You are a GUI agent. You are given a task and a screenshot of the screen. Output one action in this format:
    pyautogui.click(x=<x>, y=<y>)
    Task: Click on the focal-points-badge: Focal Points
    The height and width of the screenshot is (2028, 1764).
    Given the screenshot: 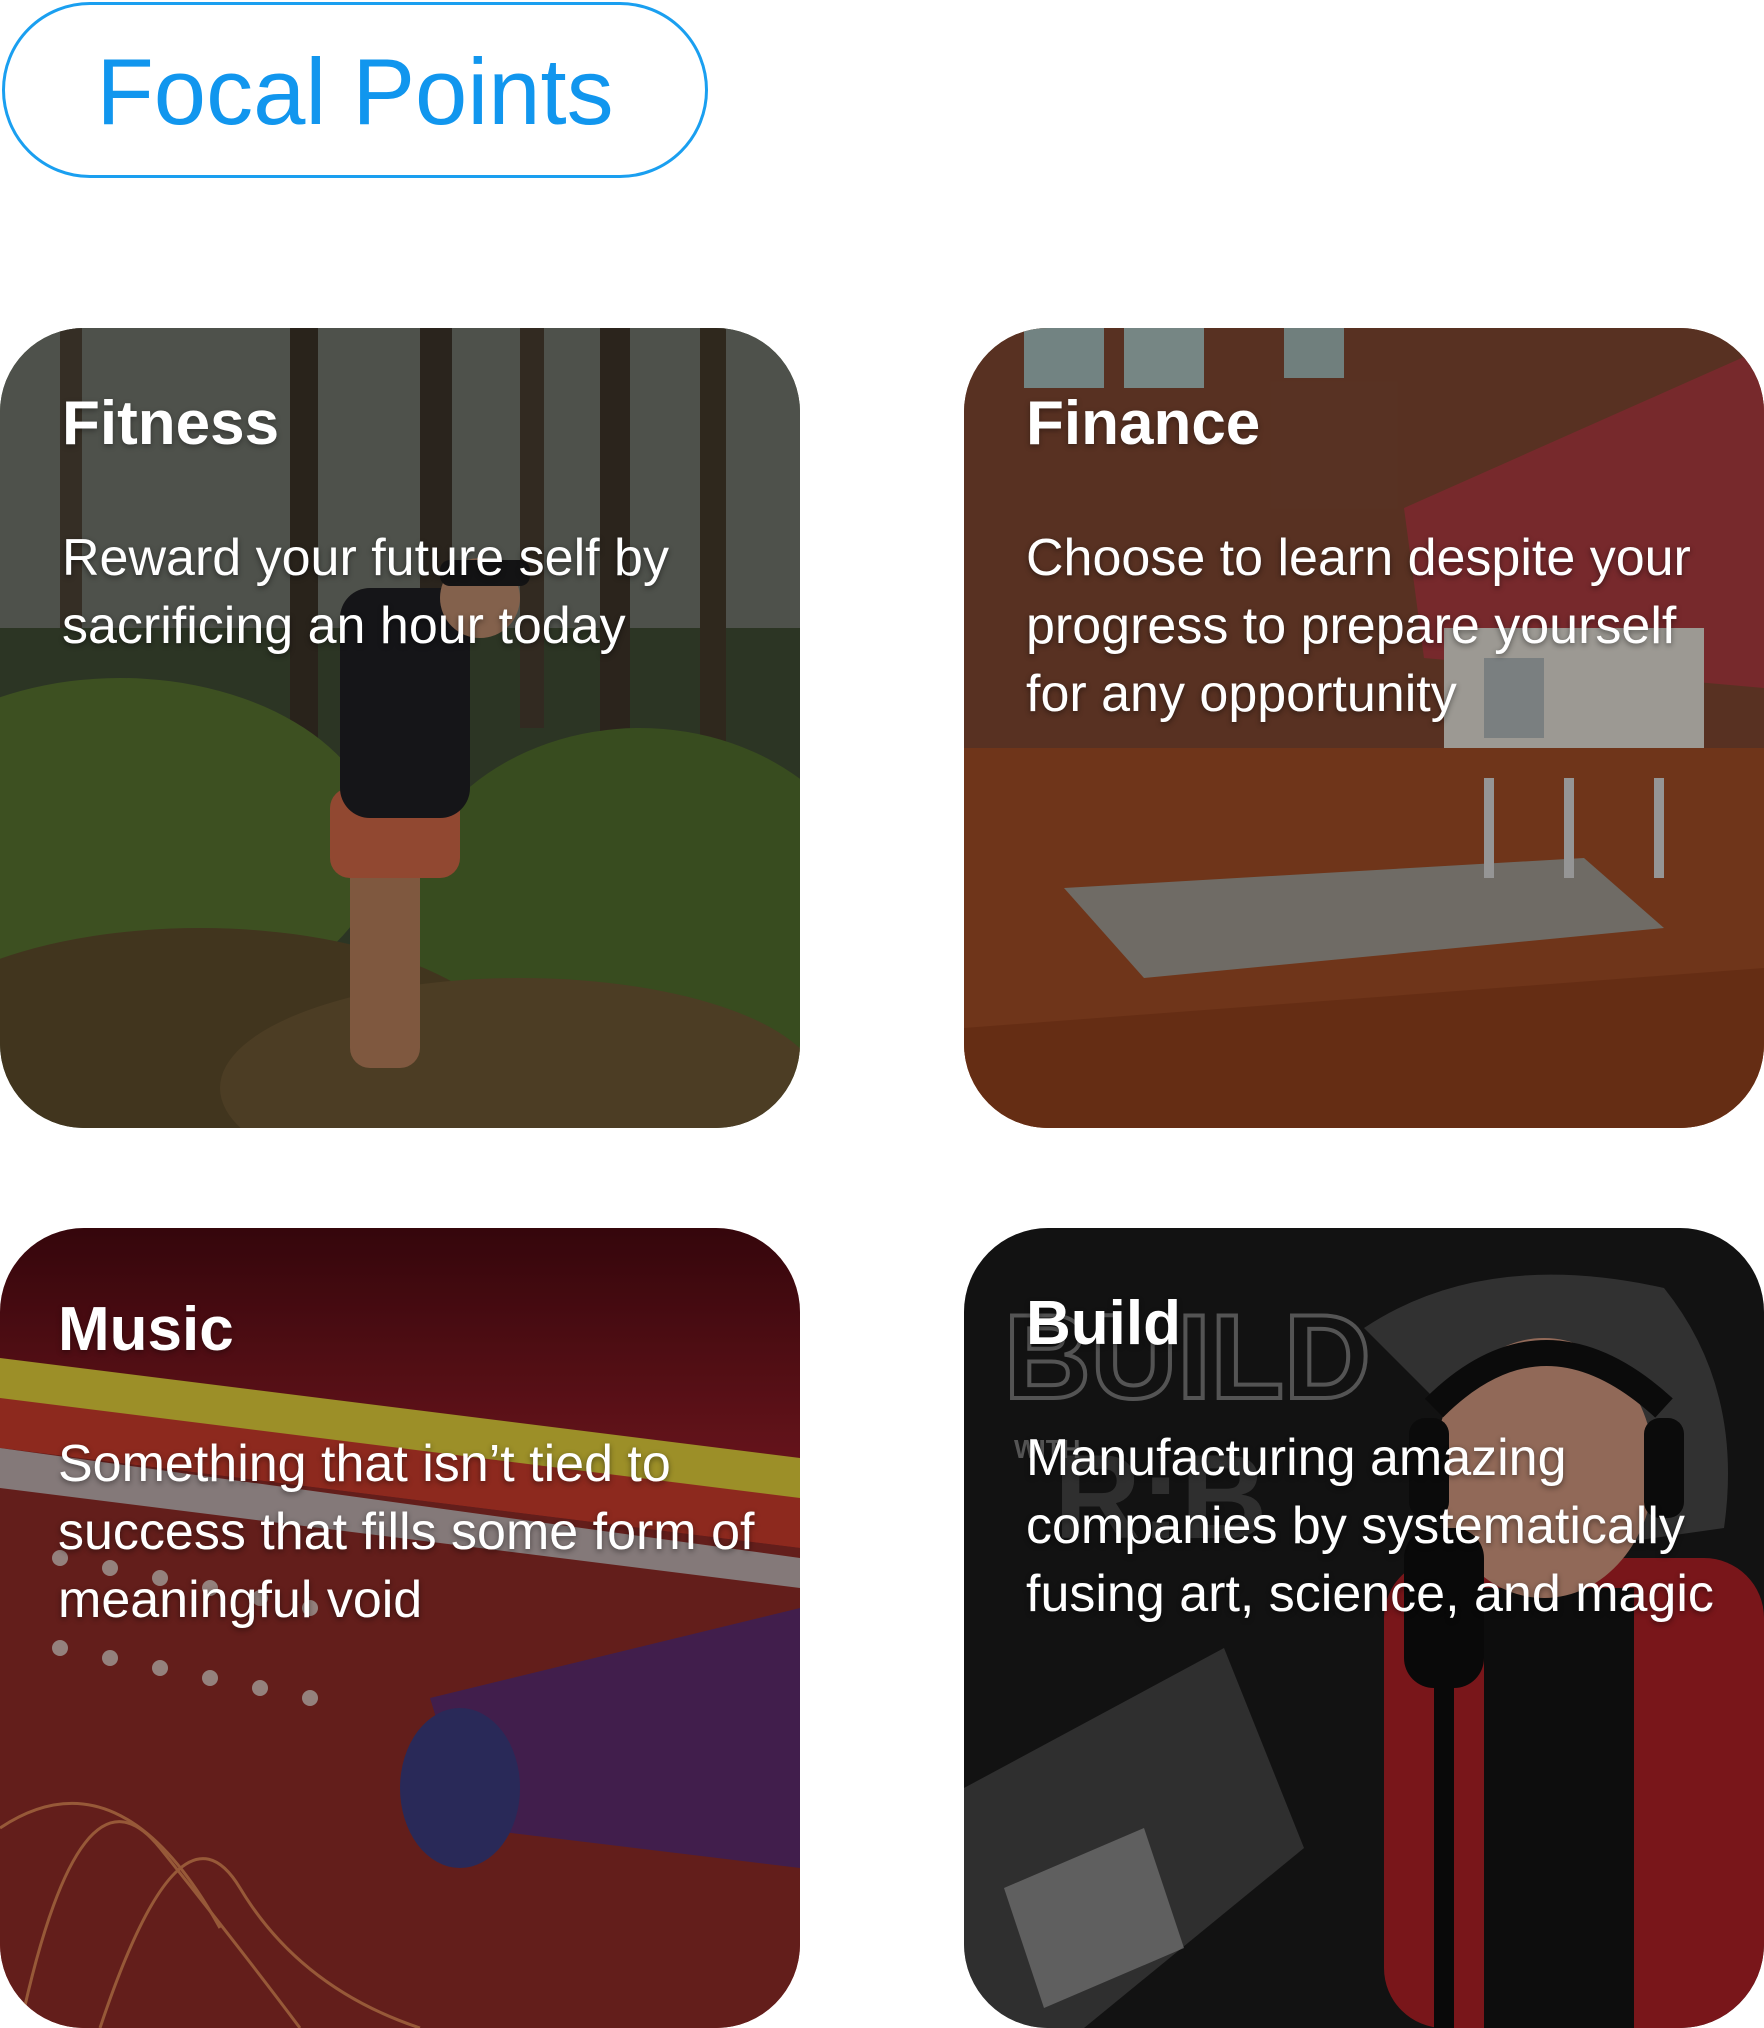 What is the action you would take?
    pyautogui.click(x=355, y=90)
    